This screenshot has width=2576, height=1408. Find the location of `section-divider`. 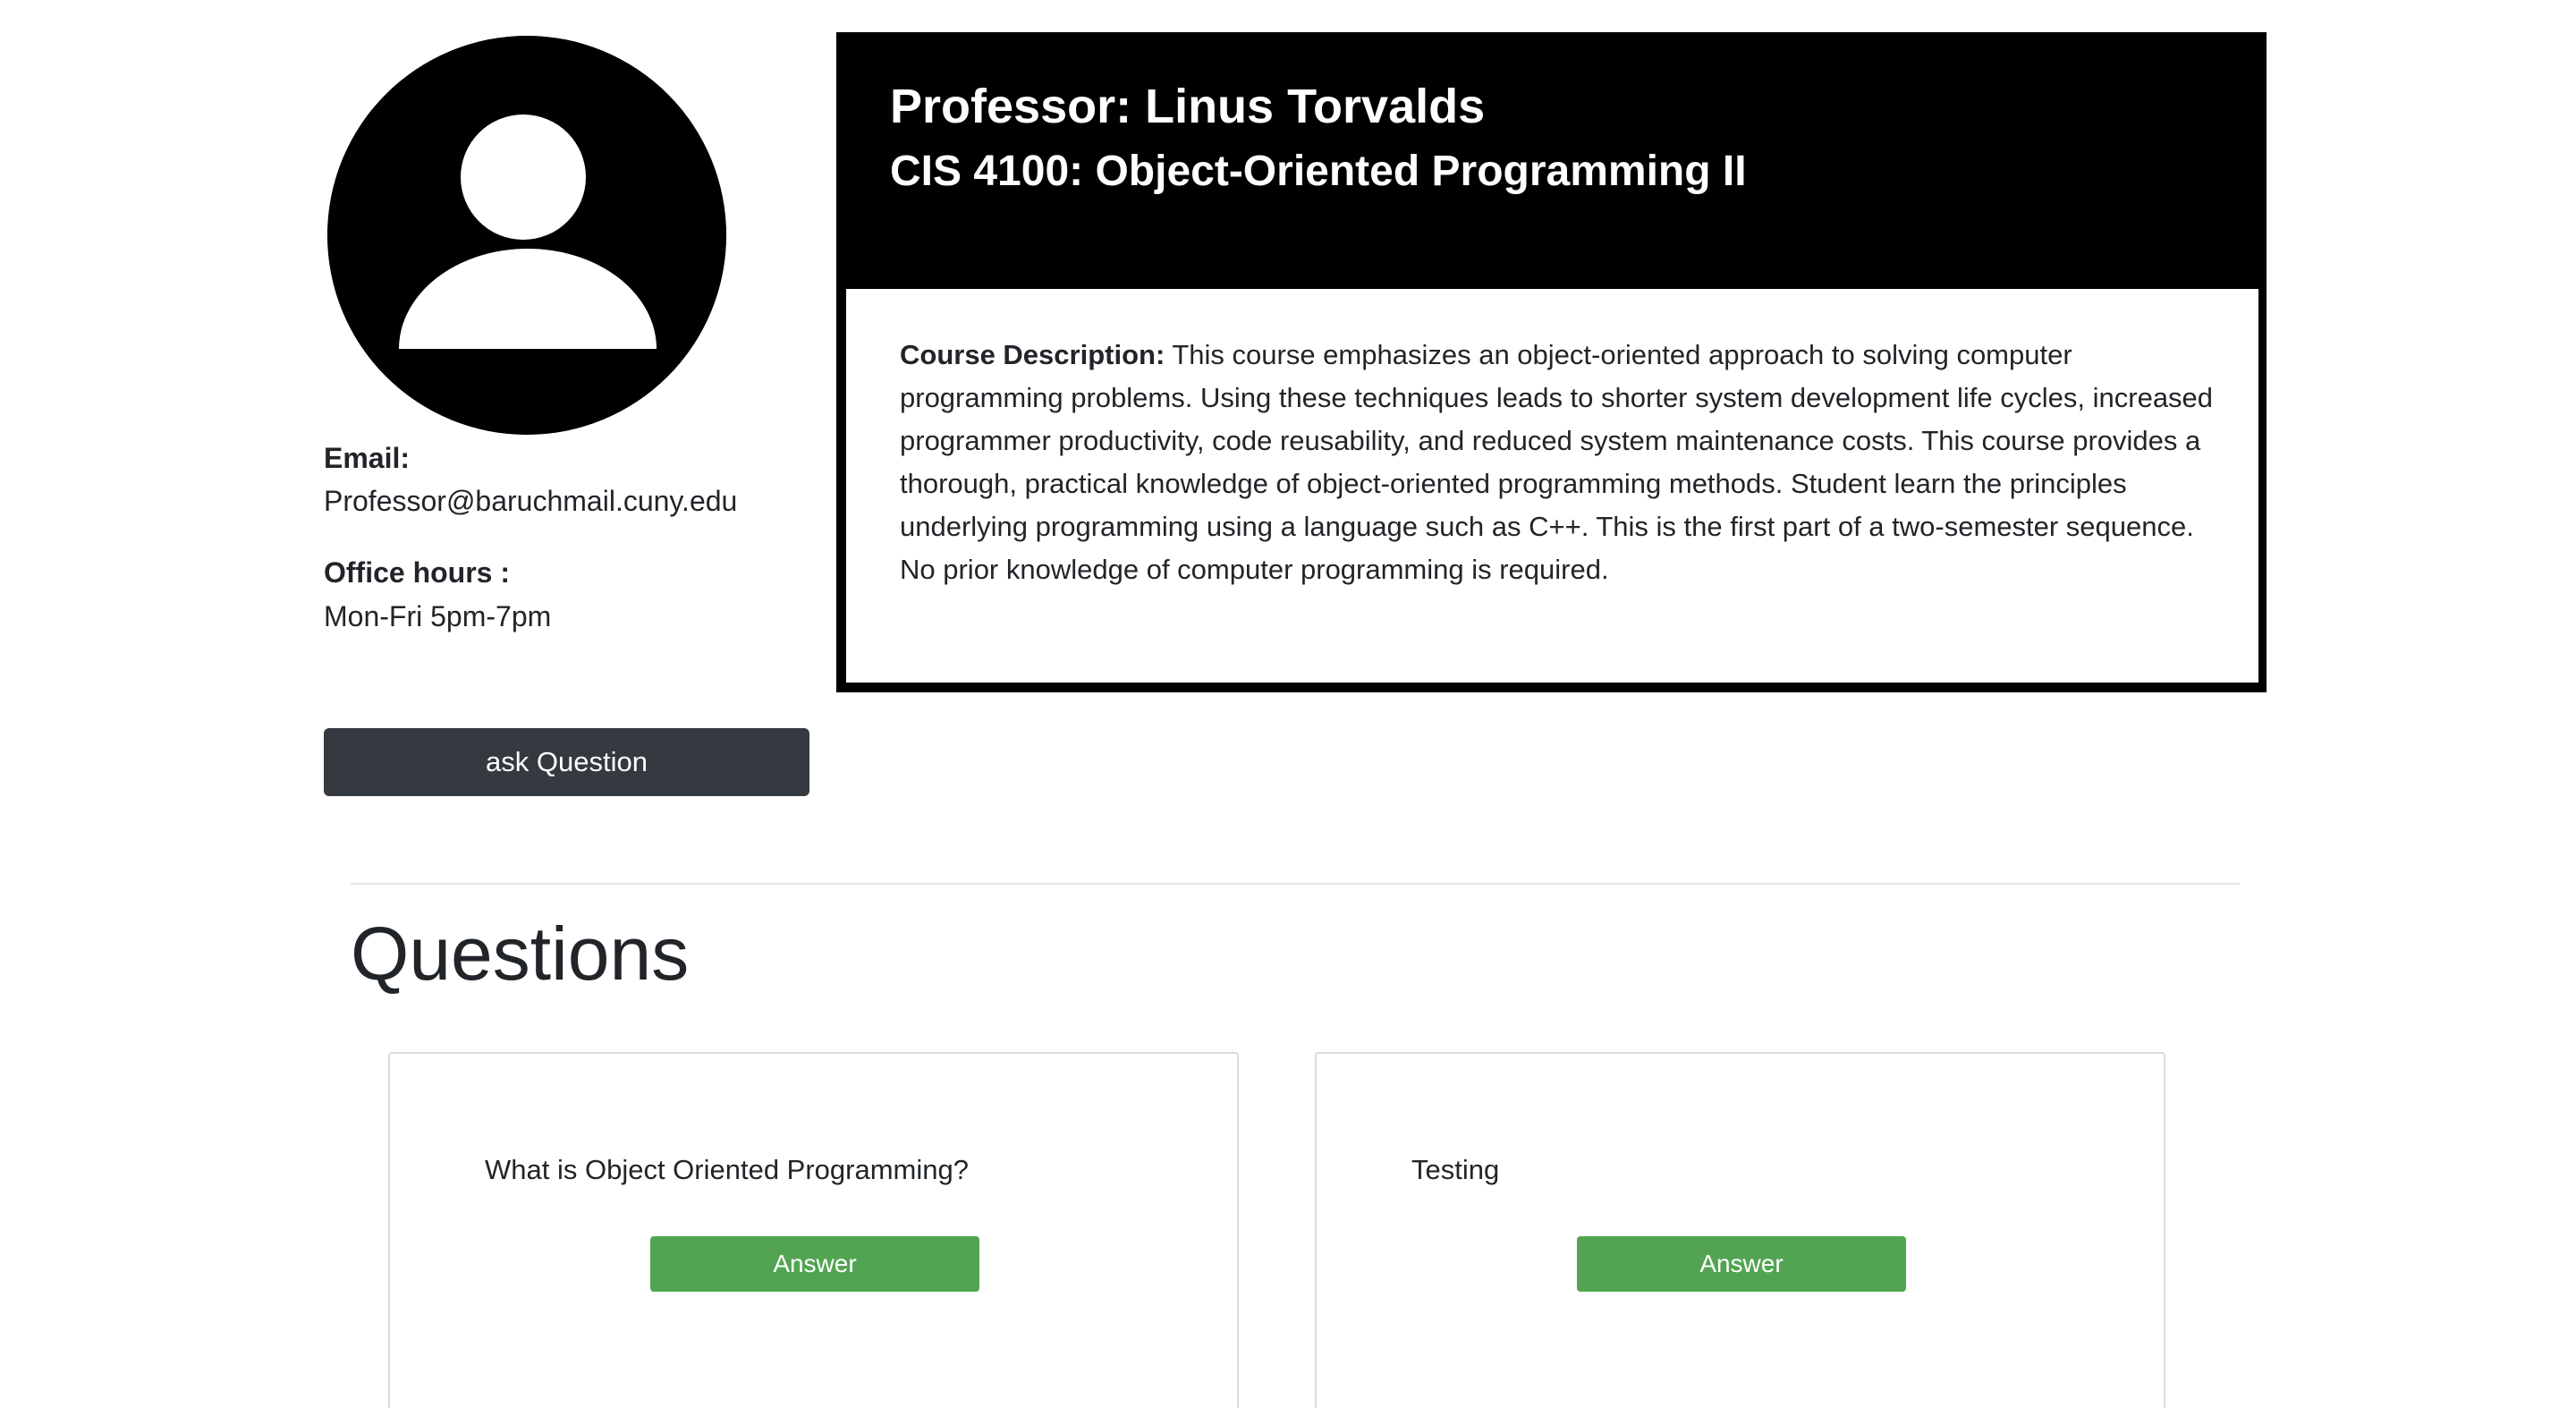

section-divider is located at coordinates (1295, 884).